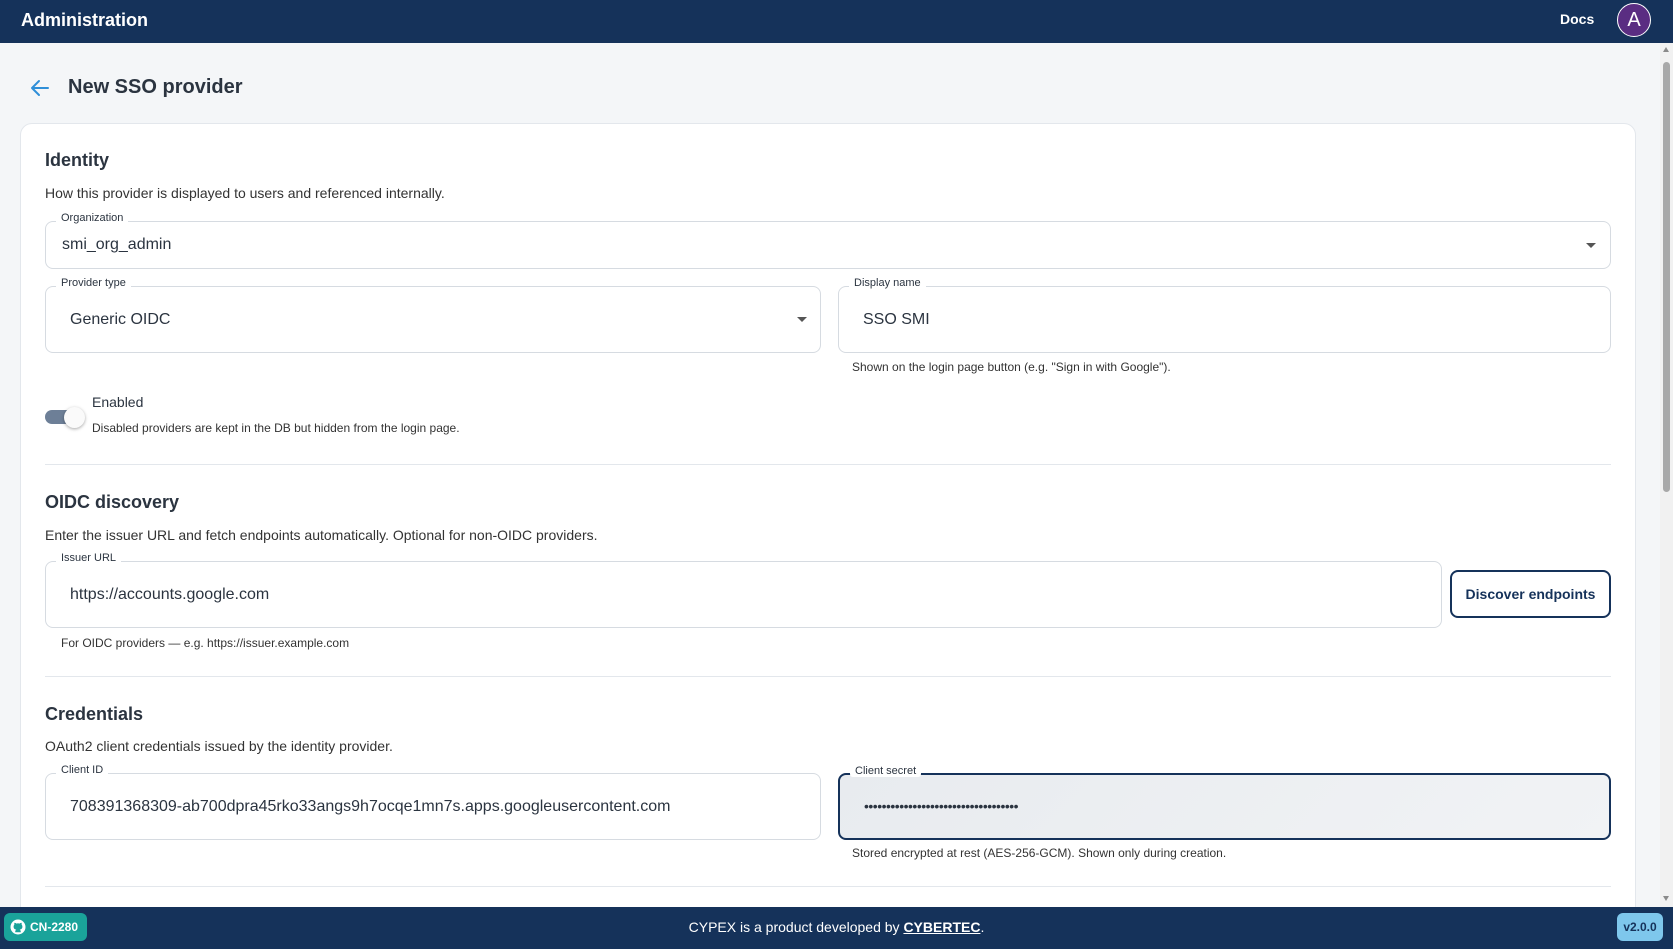 The width and height of the screenshot is (1673, 949). I want to click on page-scrollbar, so click(1666, 475).